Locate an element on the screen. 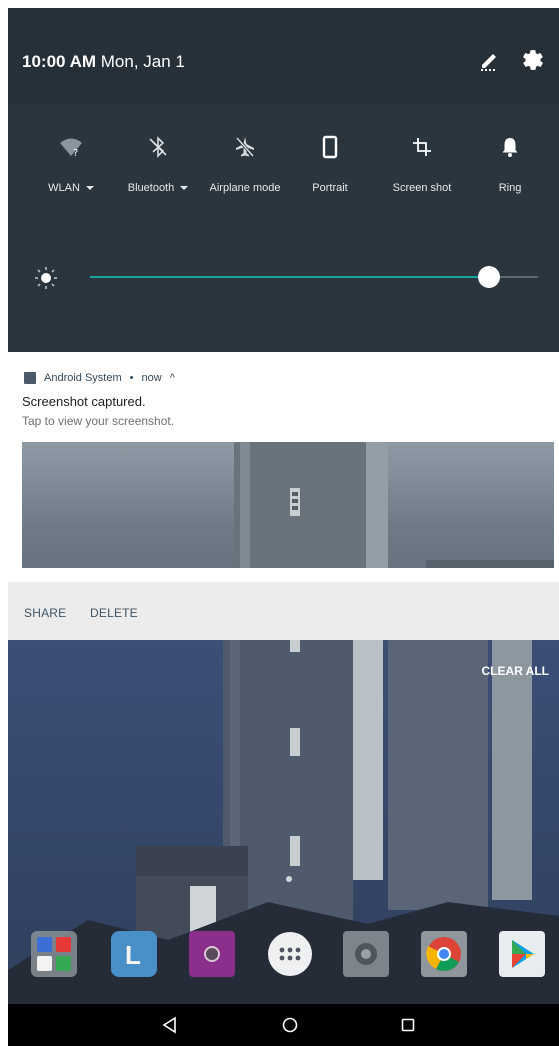 The height and width of the screenshot is (1046, 559). brightness-track-filled is located at coordinates (289, 277).